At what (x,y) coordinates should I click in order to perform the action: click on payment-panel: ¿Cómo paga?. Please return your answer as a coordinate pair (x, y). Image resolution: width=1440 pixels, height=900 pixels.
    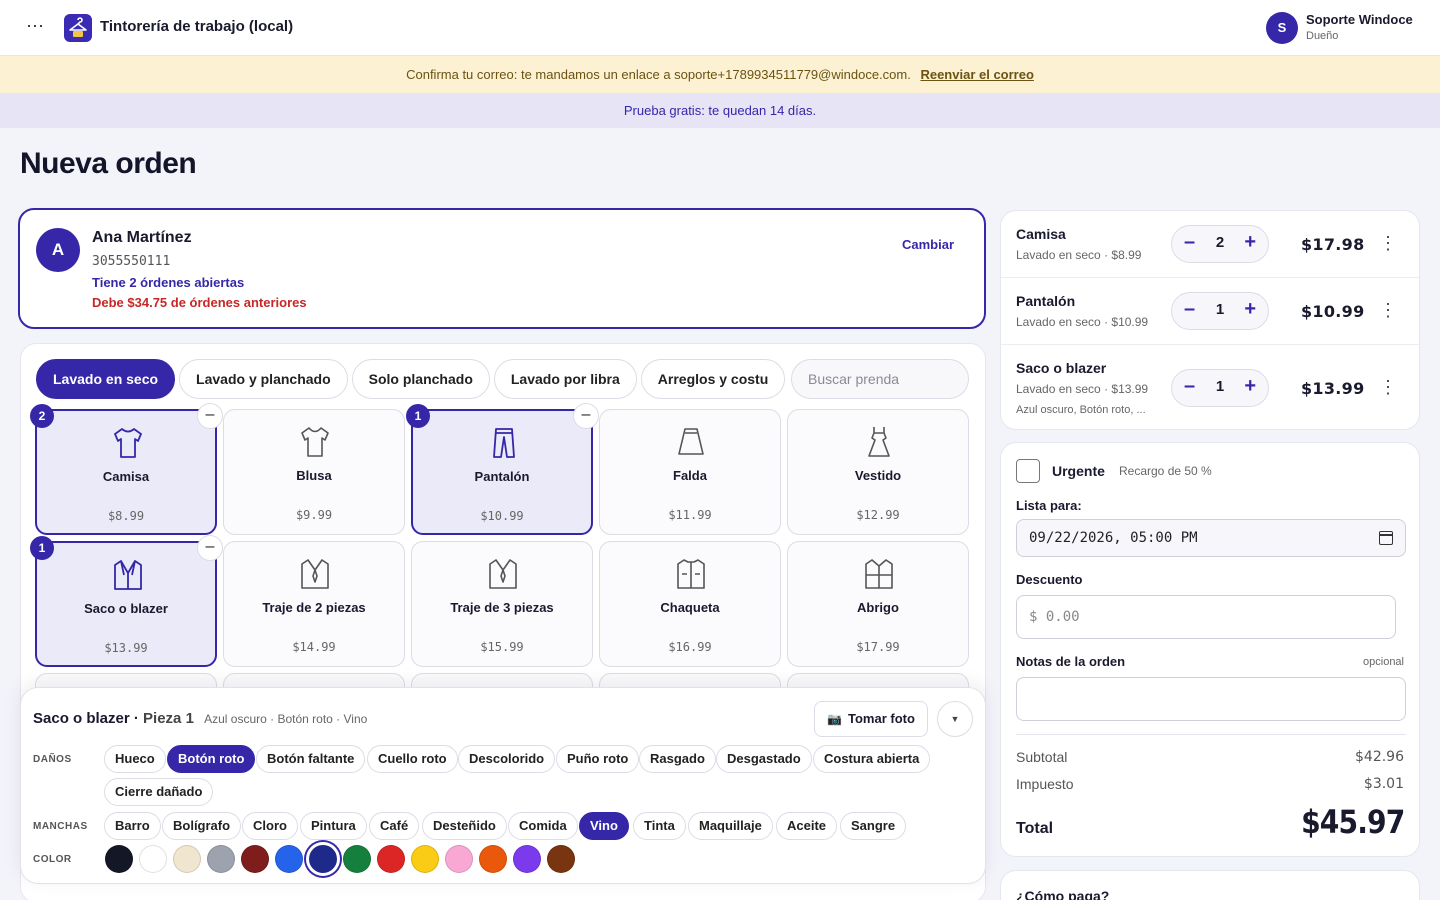
    Looking at the image, I should click on (1210, 885).